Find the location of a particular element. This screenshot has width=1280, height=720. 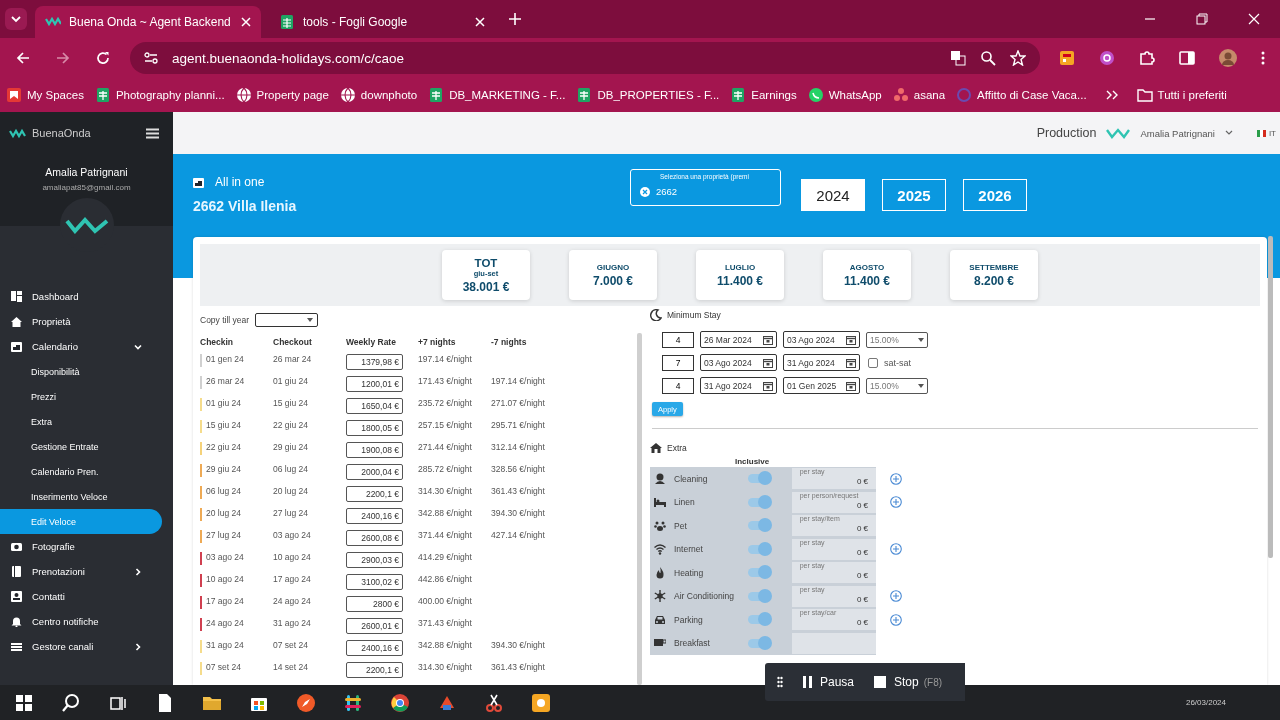

rate-input: 3100,02 € is located at coordinates (374, 582).